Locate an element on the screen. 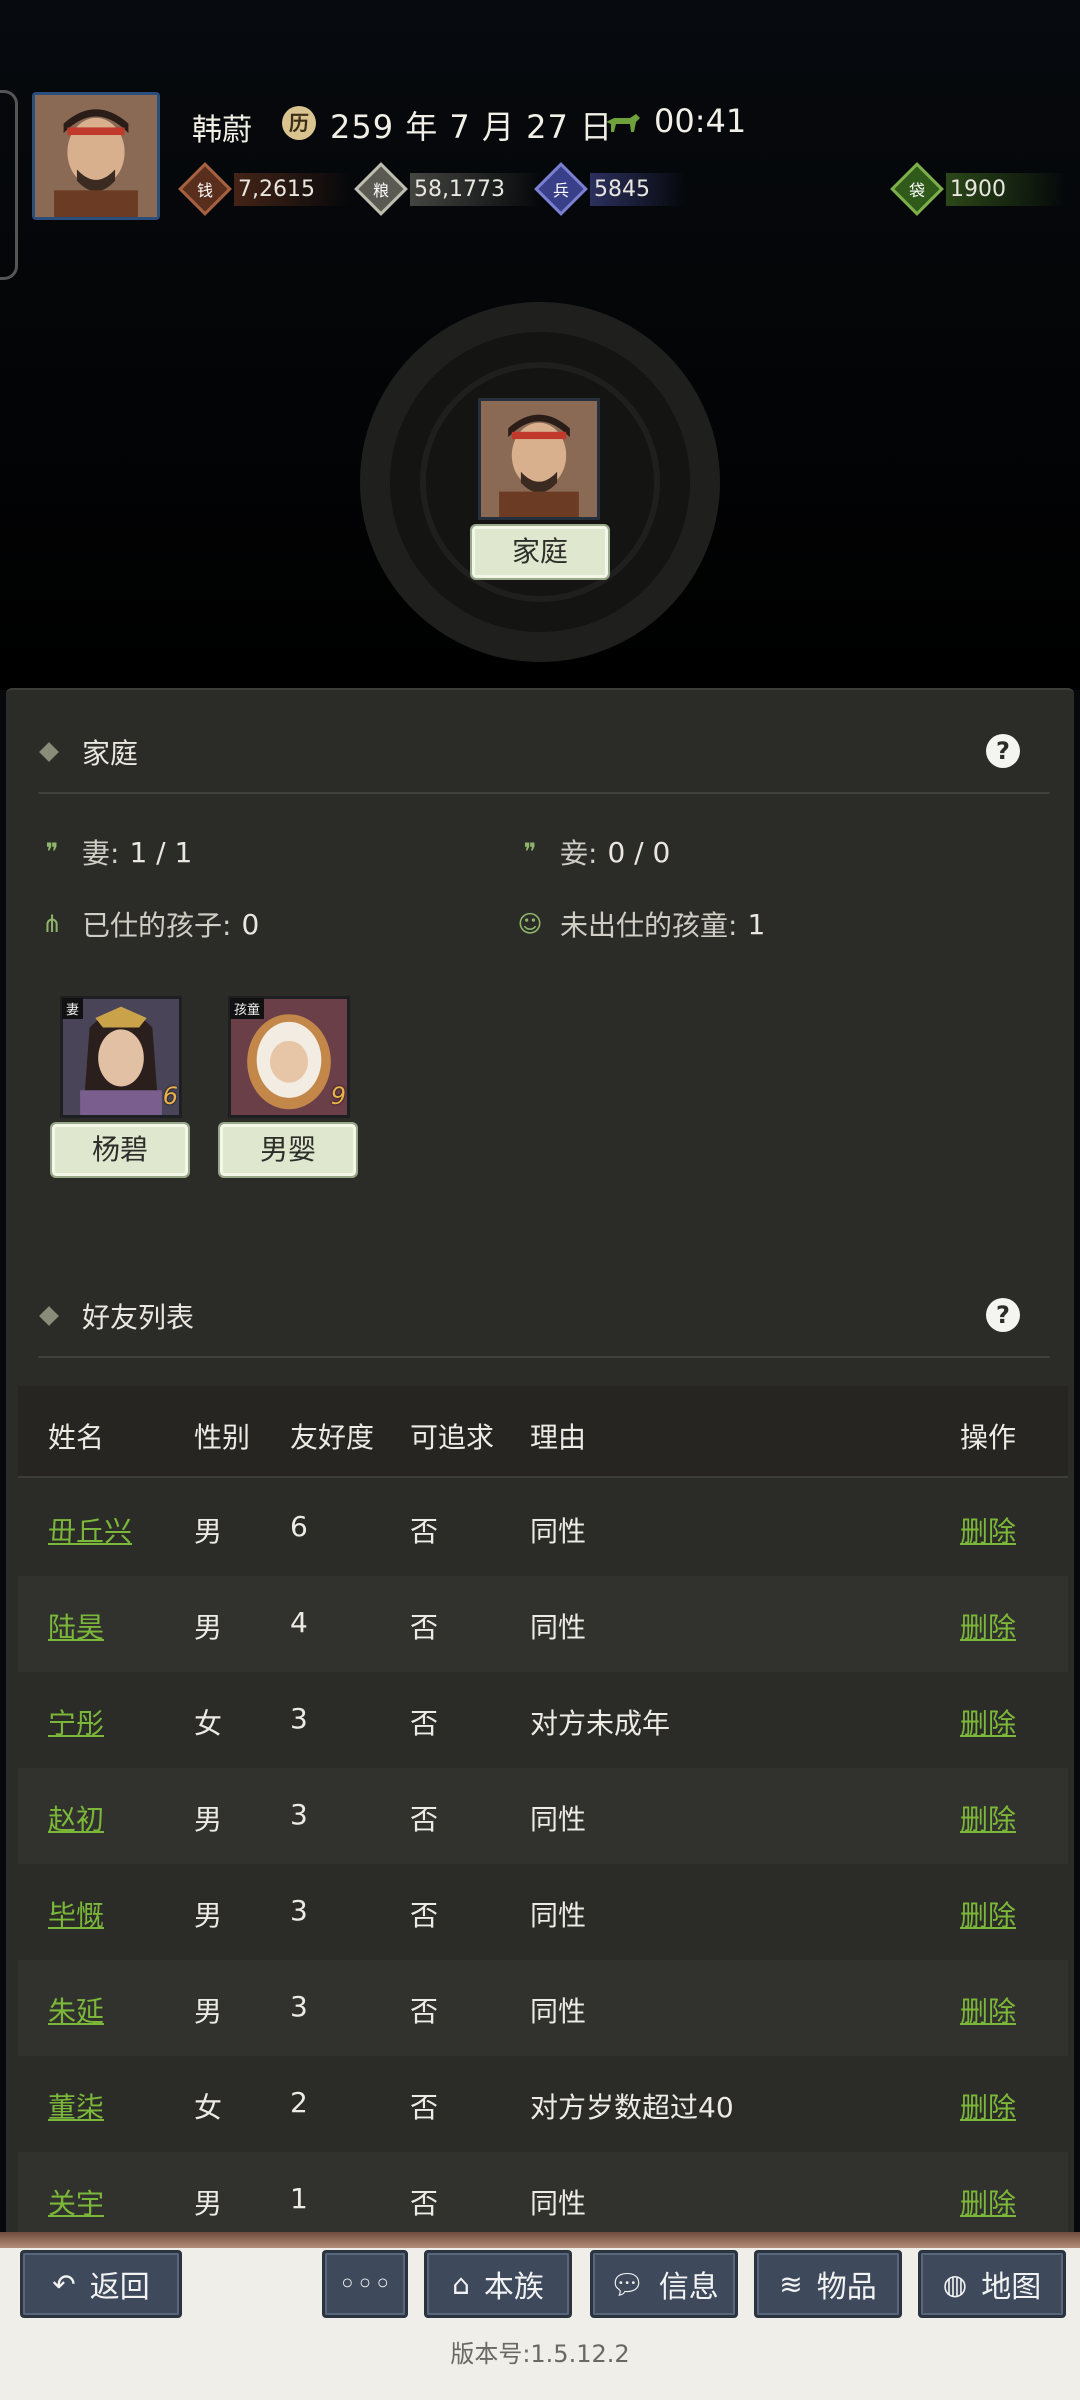 The image size is (1080, 2400). items-label: 物品 is located at coordinates (846, 2287).